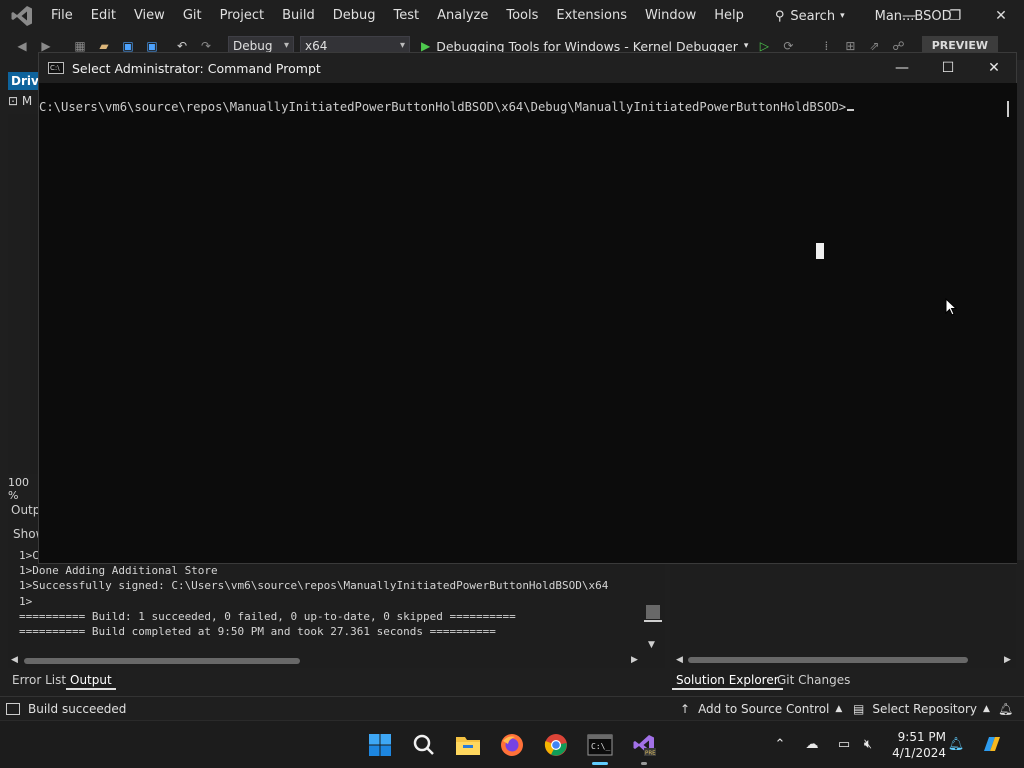 This screenshot has width=1024, height=768. What do you see at coordinates (1009, 323) in the screenshot?
I see `cmd-vertical-scrollbar` at bounding box center [1009, 323].